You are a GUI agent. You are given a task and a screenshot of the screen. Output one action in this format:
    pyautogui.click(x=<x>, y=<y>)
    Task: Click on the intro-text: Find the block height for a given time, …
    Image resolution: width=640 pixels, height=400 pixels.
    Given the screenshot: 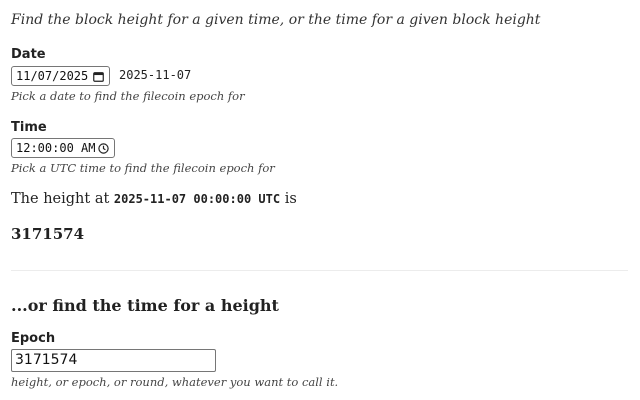 What is the action you would take?
    pyautogui.click(x=276, y=20)
    